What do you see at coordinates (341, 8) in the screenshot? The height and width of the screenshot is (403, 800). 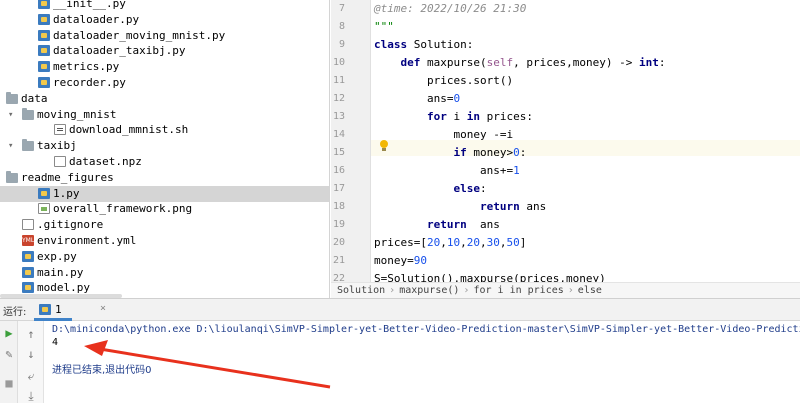 I see `line-number: 7` at bounding box center [341, 8].